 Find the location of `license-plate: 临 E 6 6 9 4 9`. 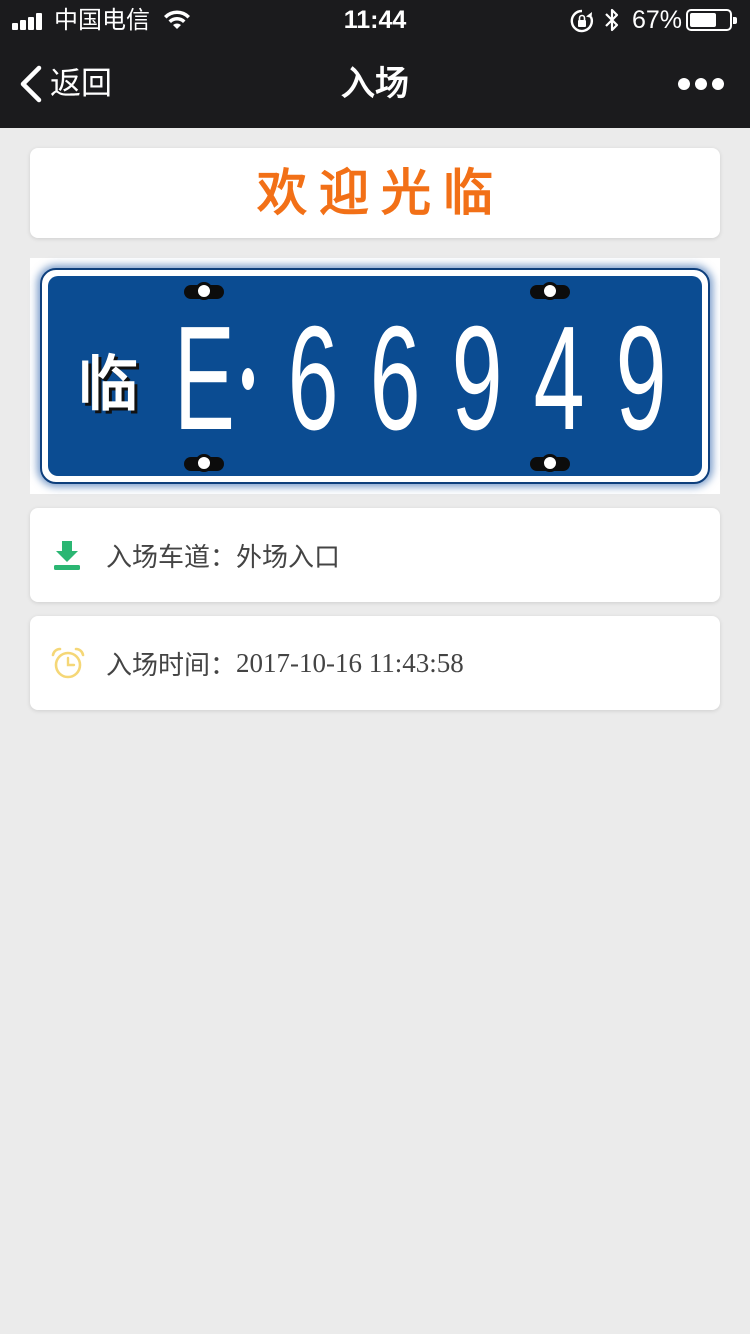

license-plate: 临 E 6 6 9 4 9 is located at coordinates (375, 376).